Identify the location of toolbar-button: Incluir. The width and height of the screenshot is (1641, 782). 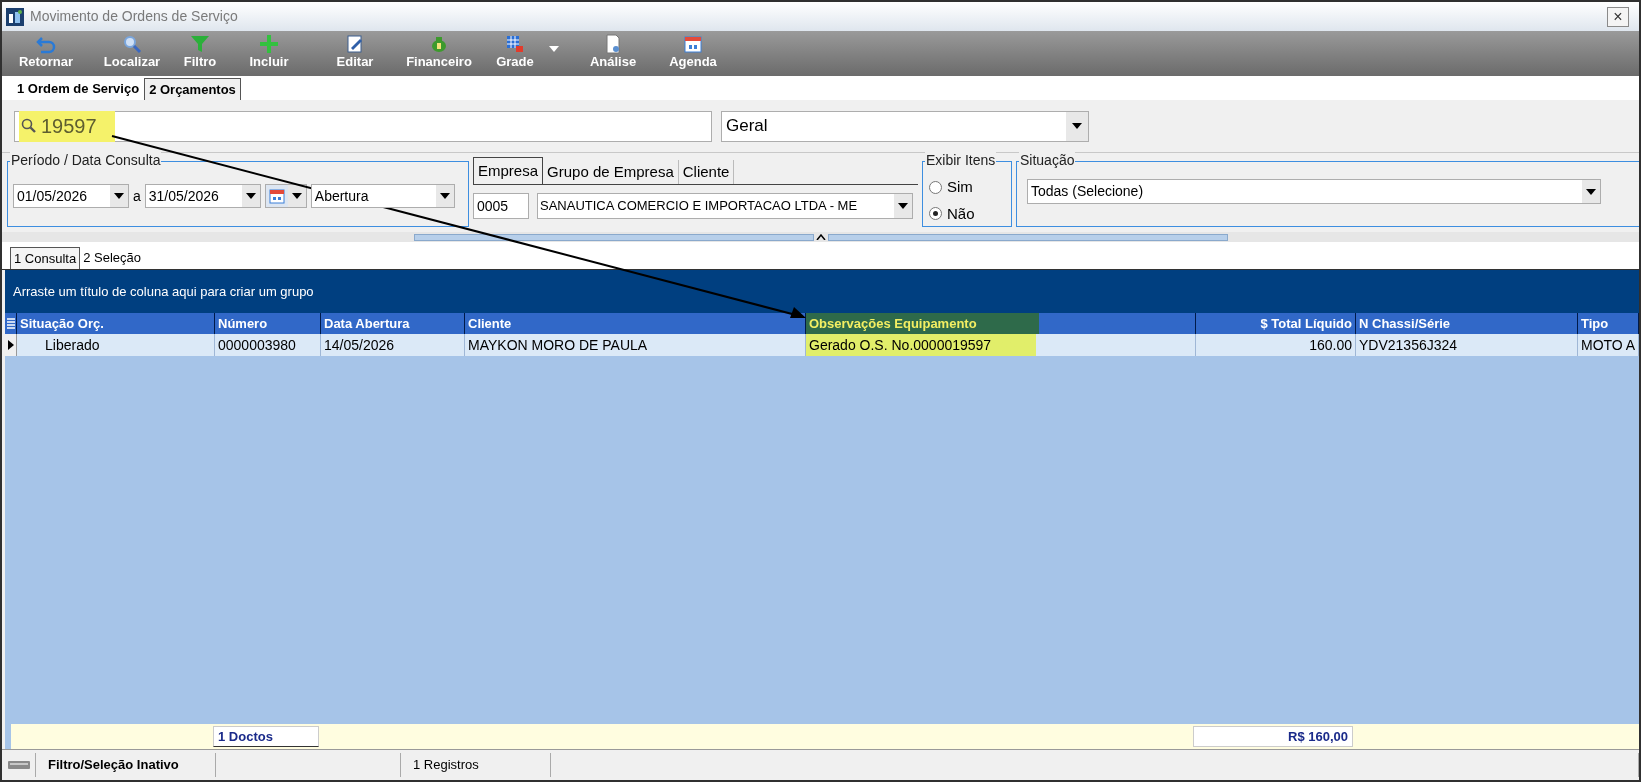
(269, 54).